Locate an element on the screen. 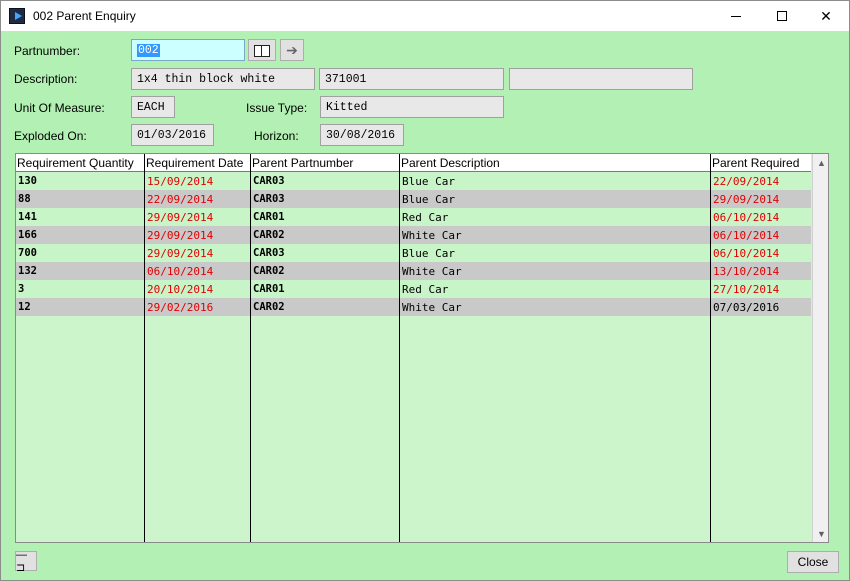  req-date-cell: 20/10/2014 is located at coordinates (180, 289).